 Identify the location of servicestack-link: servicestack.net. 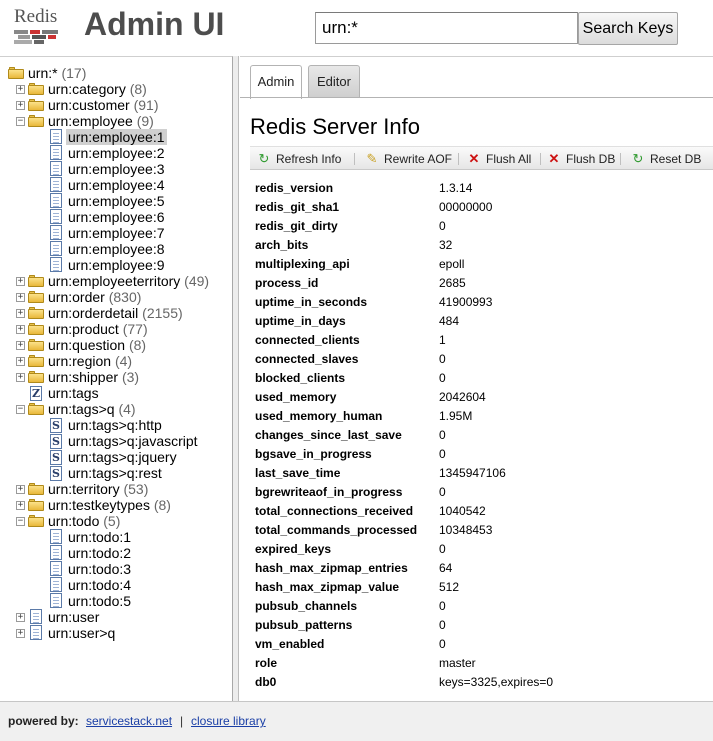
(129, 721).